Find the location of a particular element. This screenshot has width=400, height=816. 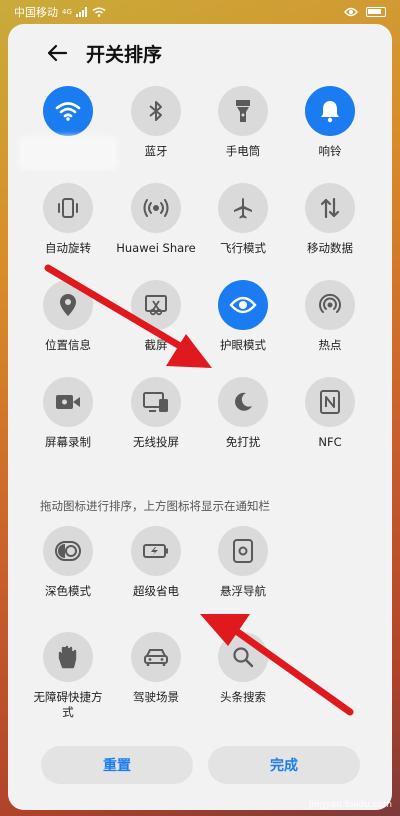

car-toggle is located at coordinates (156, 657).